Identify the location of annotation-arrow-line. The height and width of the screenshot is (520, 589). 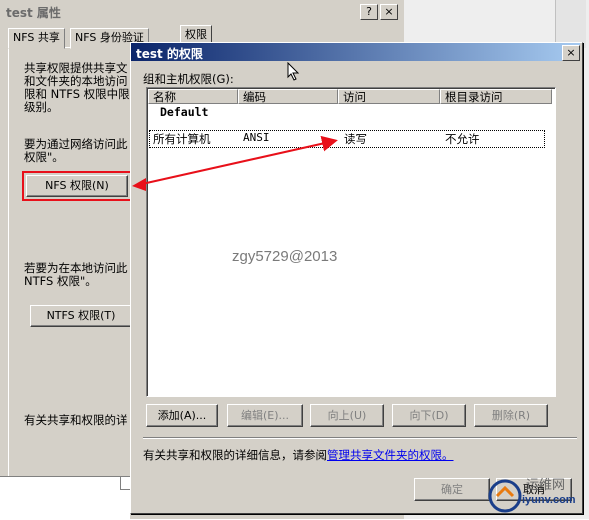
(239, 160).